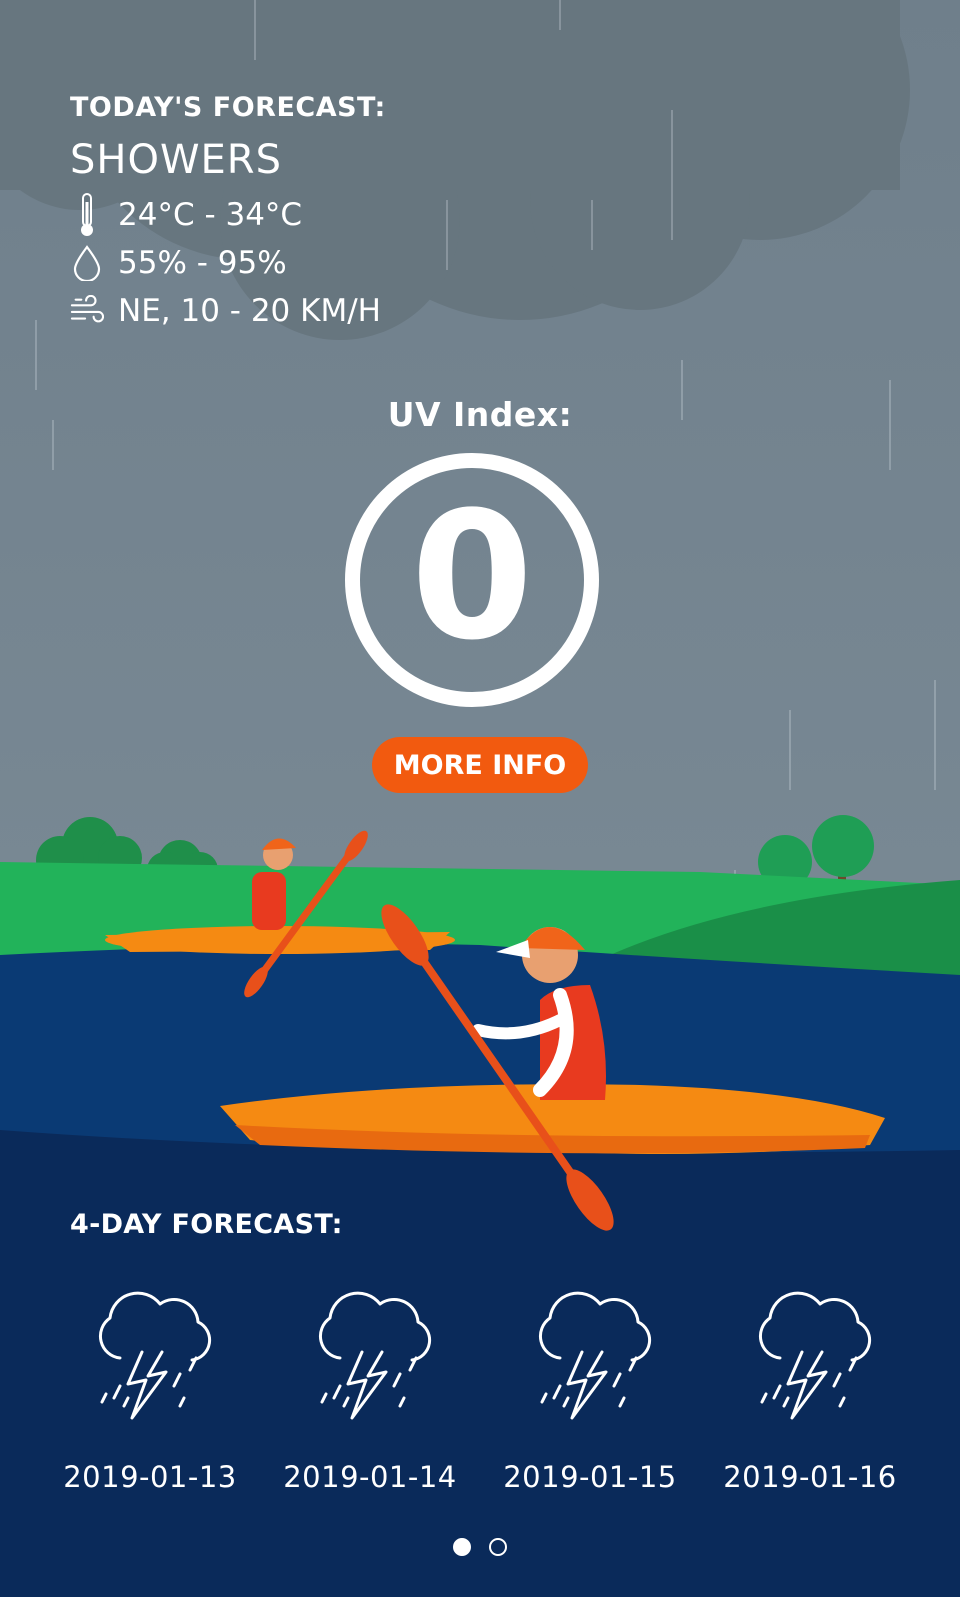 The width and height of the screenshot is (960, 1597). What do you see at coordinates (480, 765) in the screenshot?
I see `more-info-button: MORE INFO` at bounding box center [480, 765].